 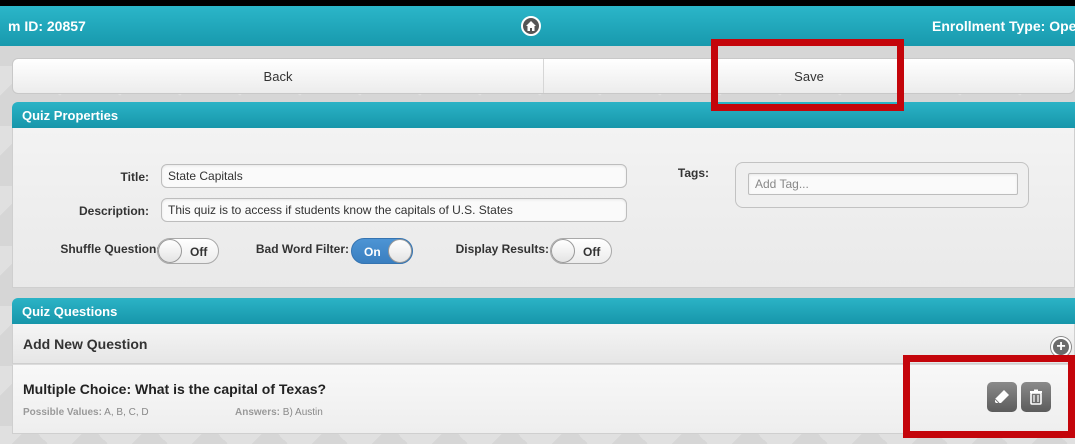 What do you see at coordinates (113, 249) in the screenshot?
I see `shuffle-questions-label: Shuffle Questions:` at bounding box center [113, 249].